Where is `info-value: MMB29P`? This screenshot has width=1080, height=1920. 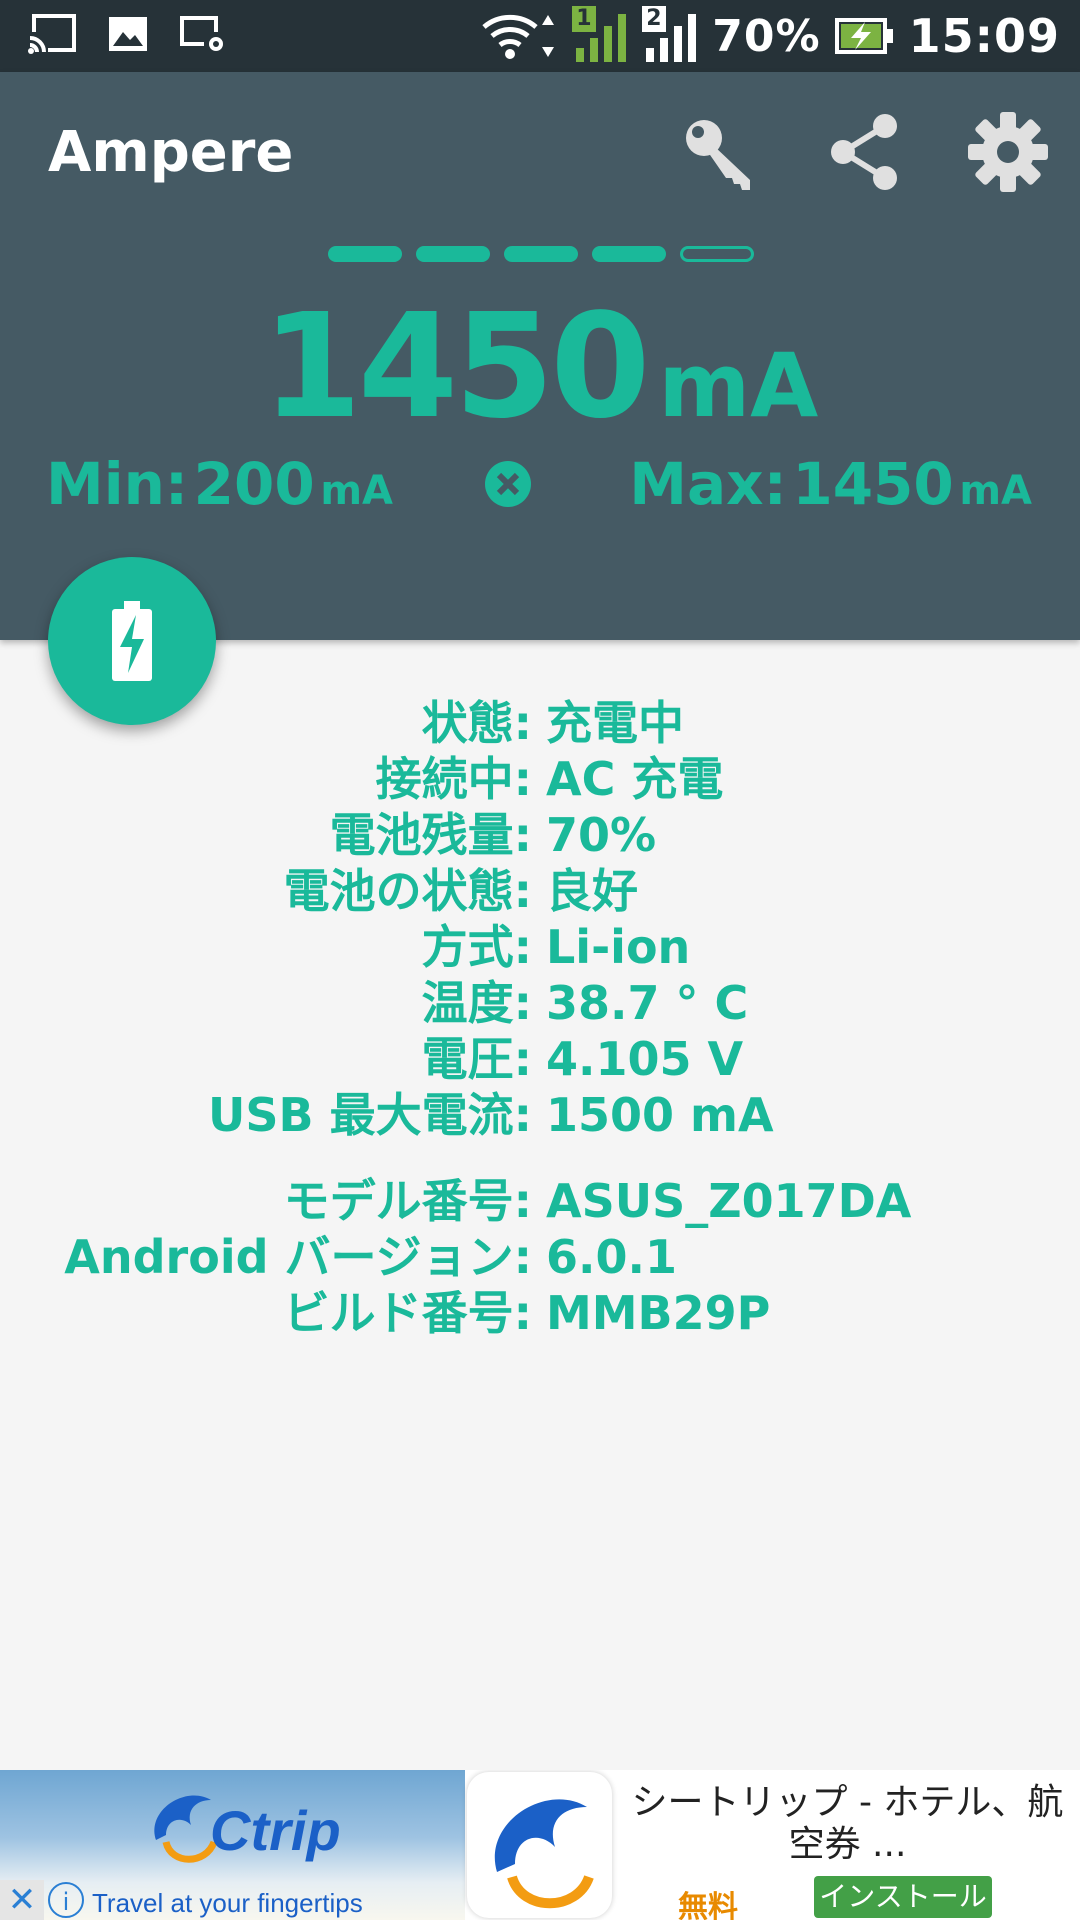 info-value: MMB29P is located at coordinates (658, 1313).